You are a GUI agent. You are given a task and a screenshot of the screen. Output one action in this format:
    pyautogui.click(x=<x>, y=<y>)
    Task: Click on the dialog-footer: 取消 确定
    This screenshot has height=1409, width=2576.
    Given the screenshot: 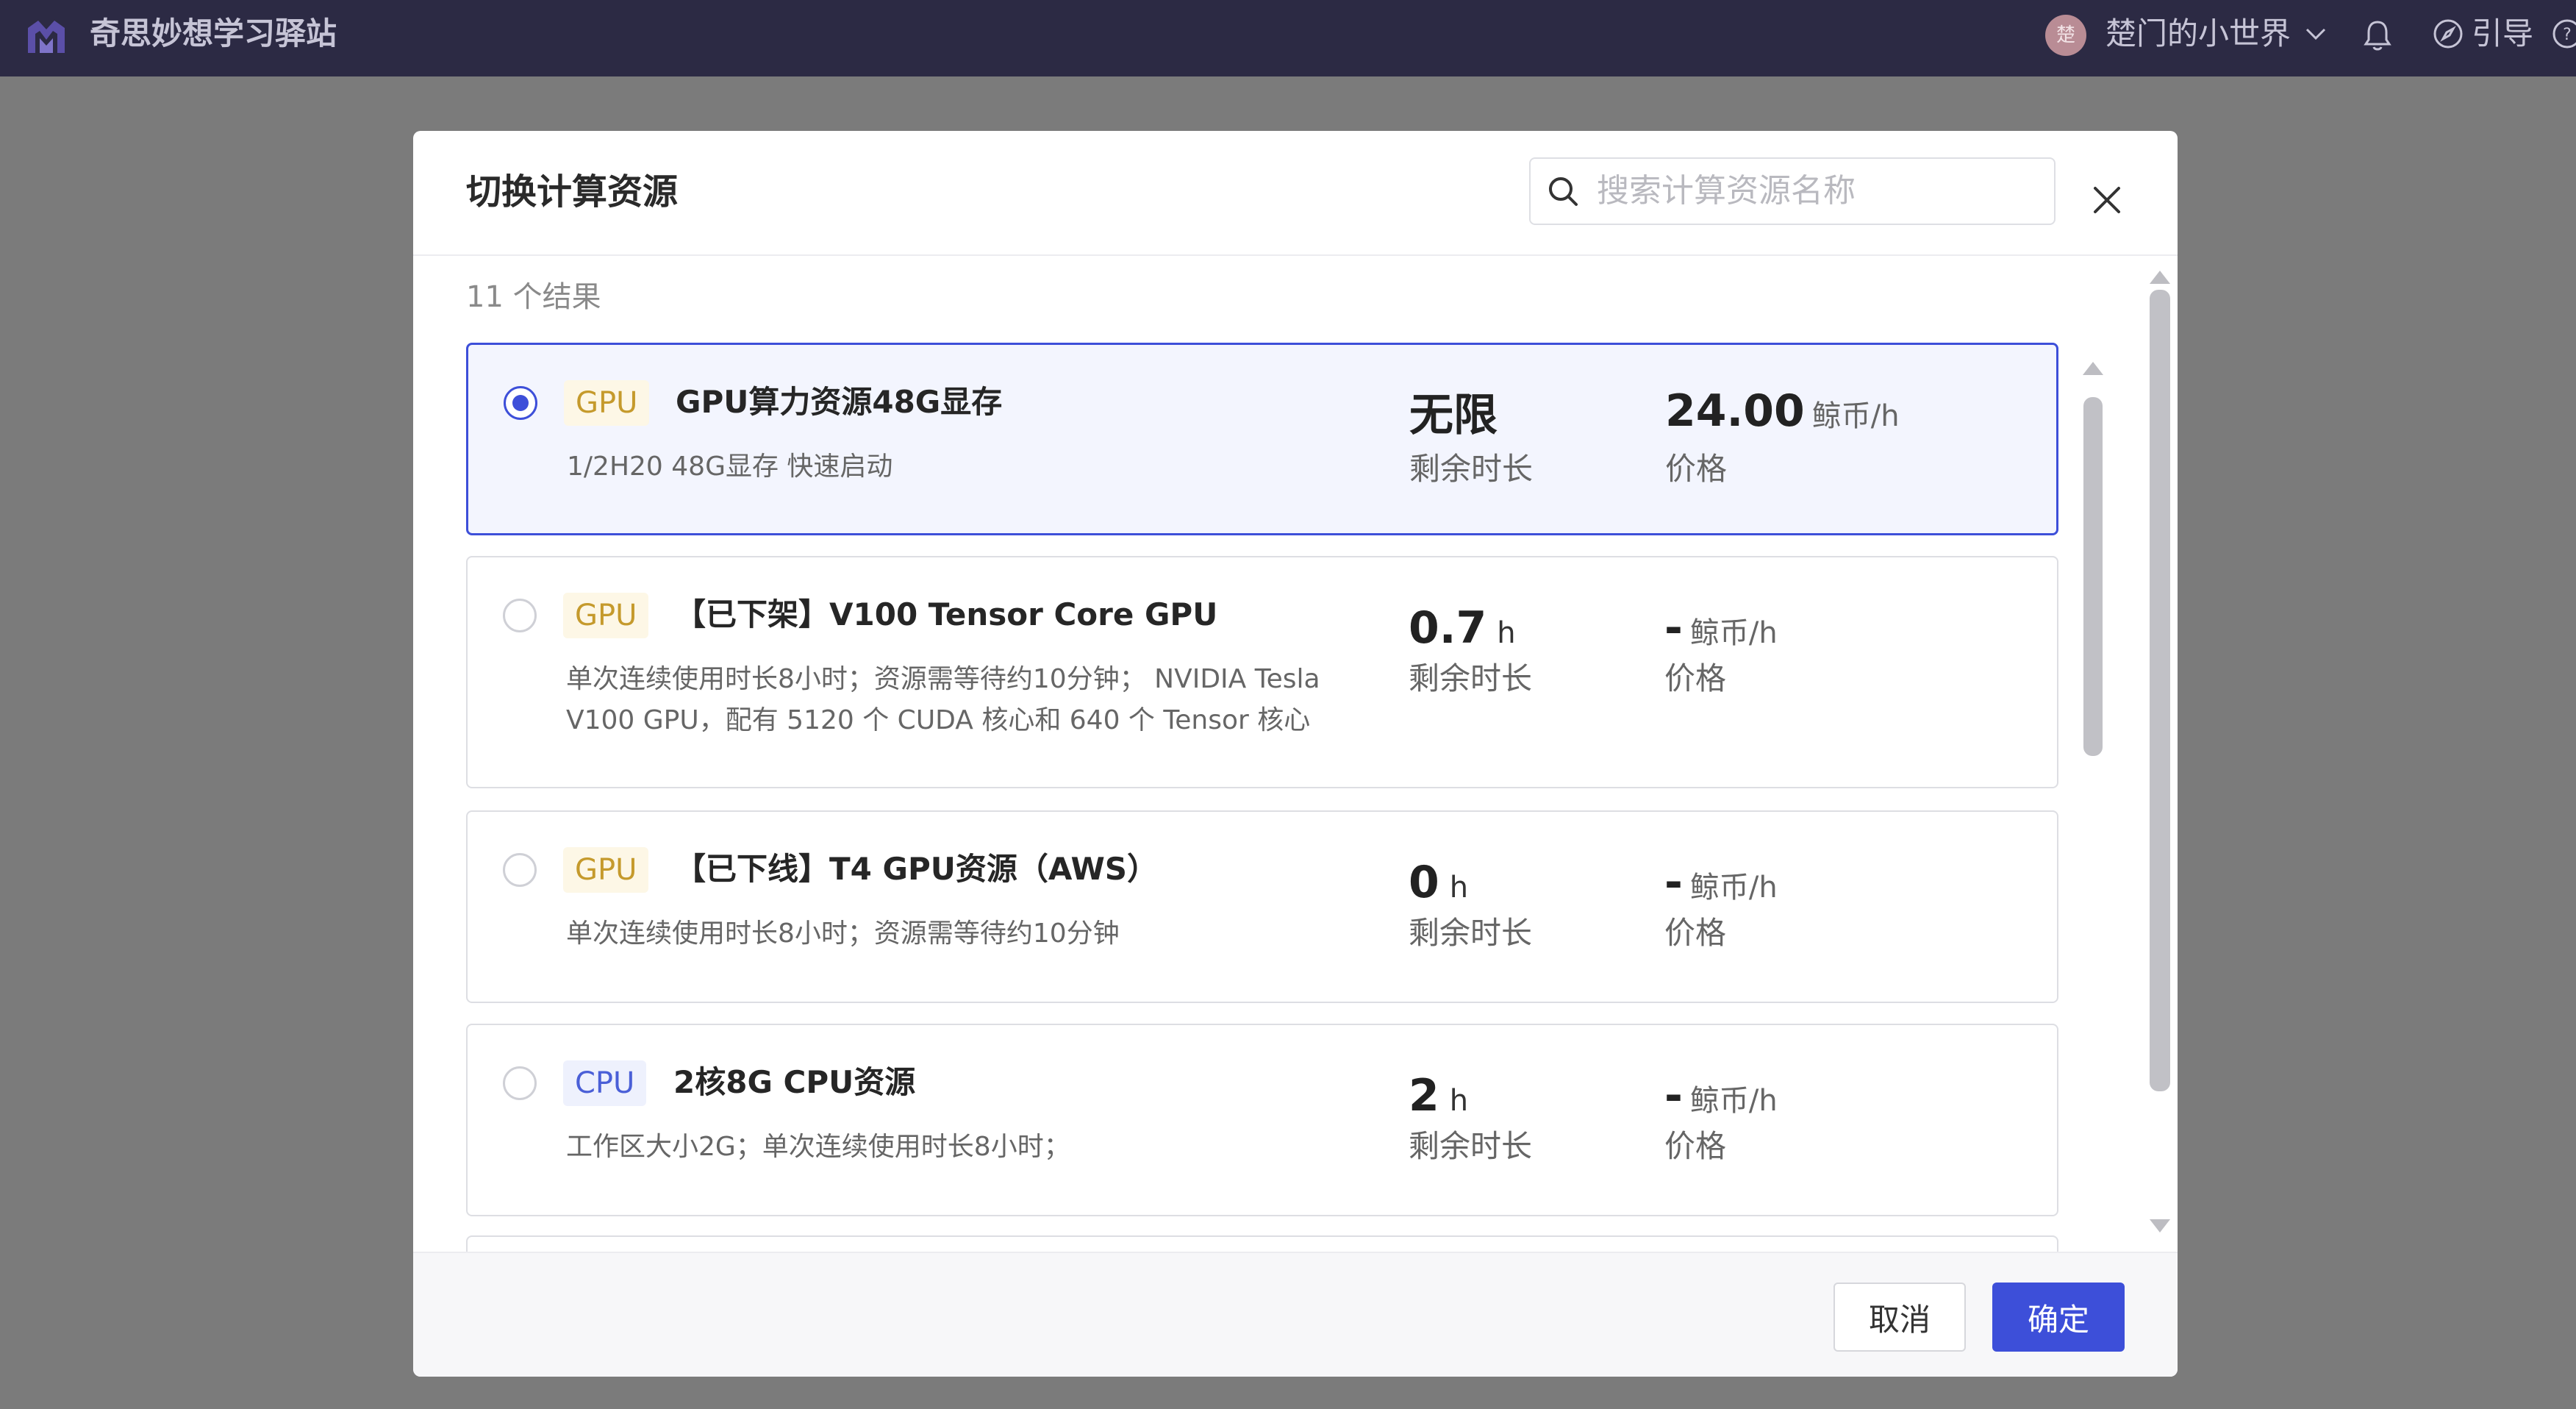 What is the action you would take?
    pyautogui.click(x=1295, y=1314)
    